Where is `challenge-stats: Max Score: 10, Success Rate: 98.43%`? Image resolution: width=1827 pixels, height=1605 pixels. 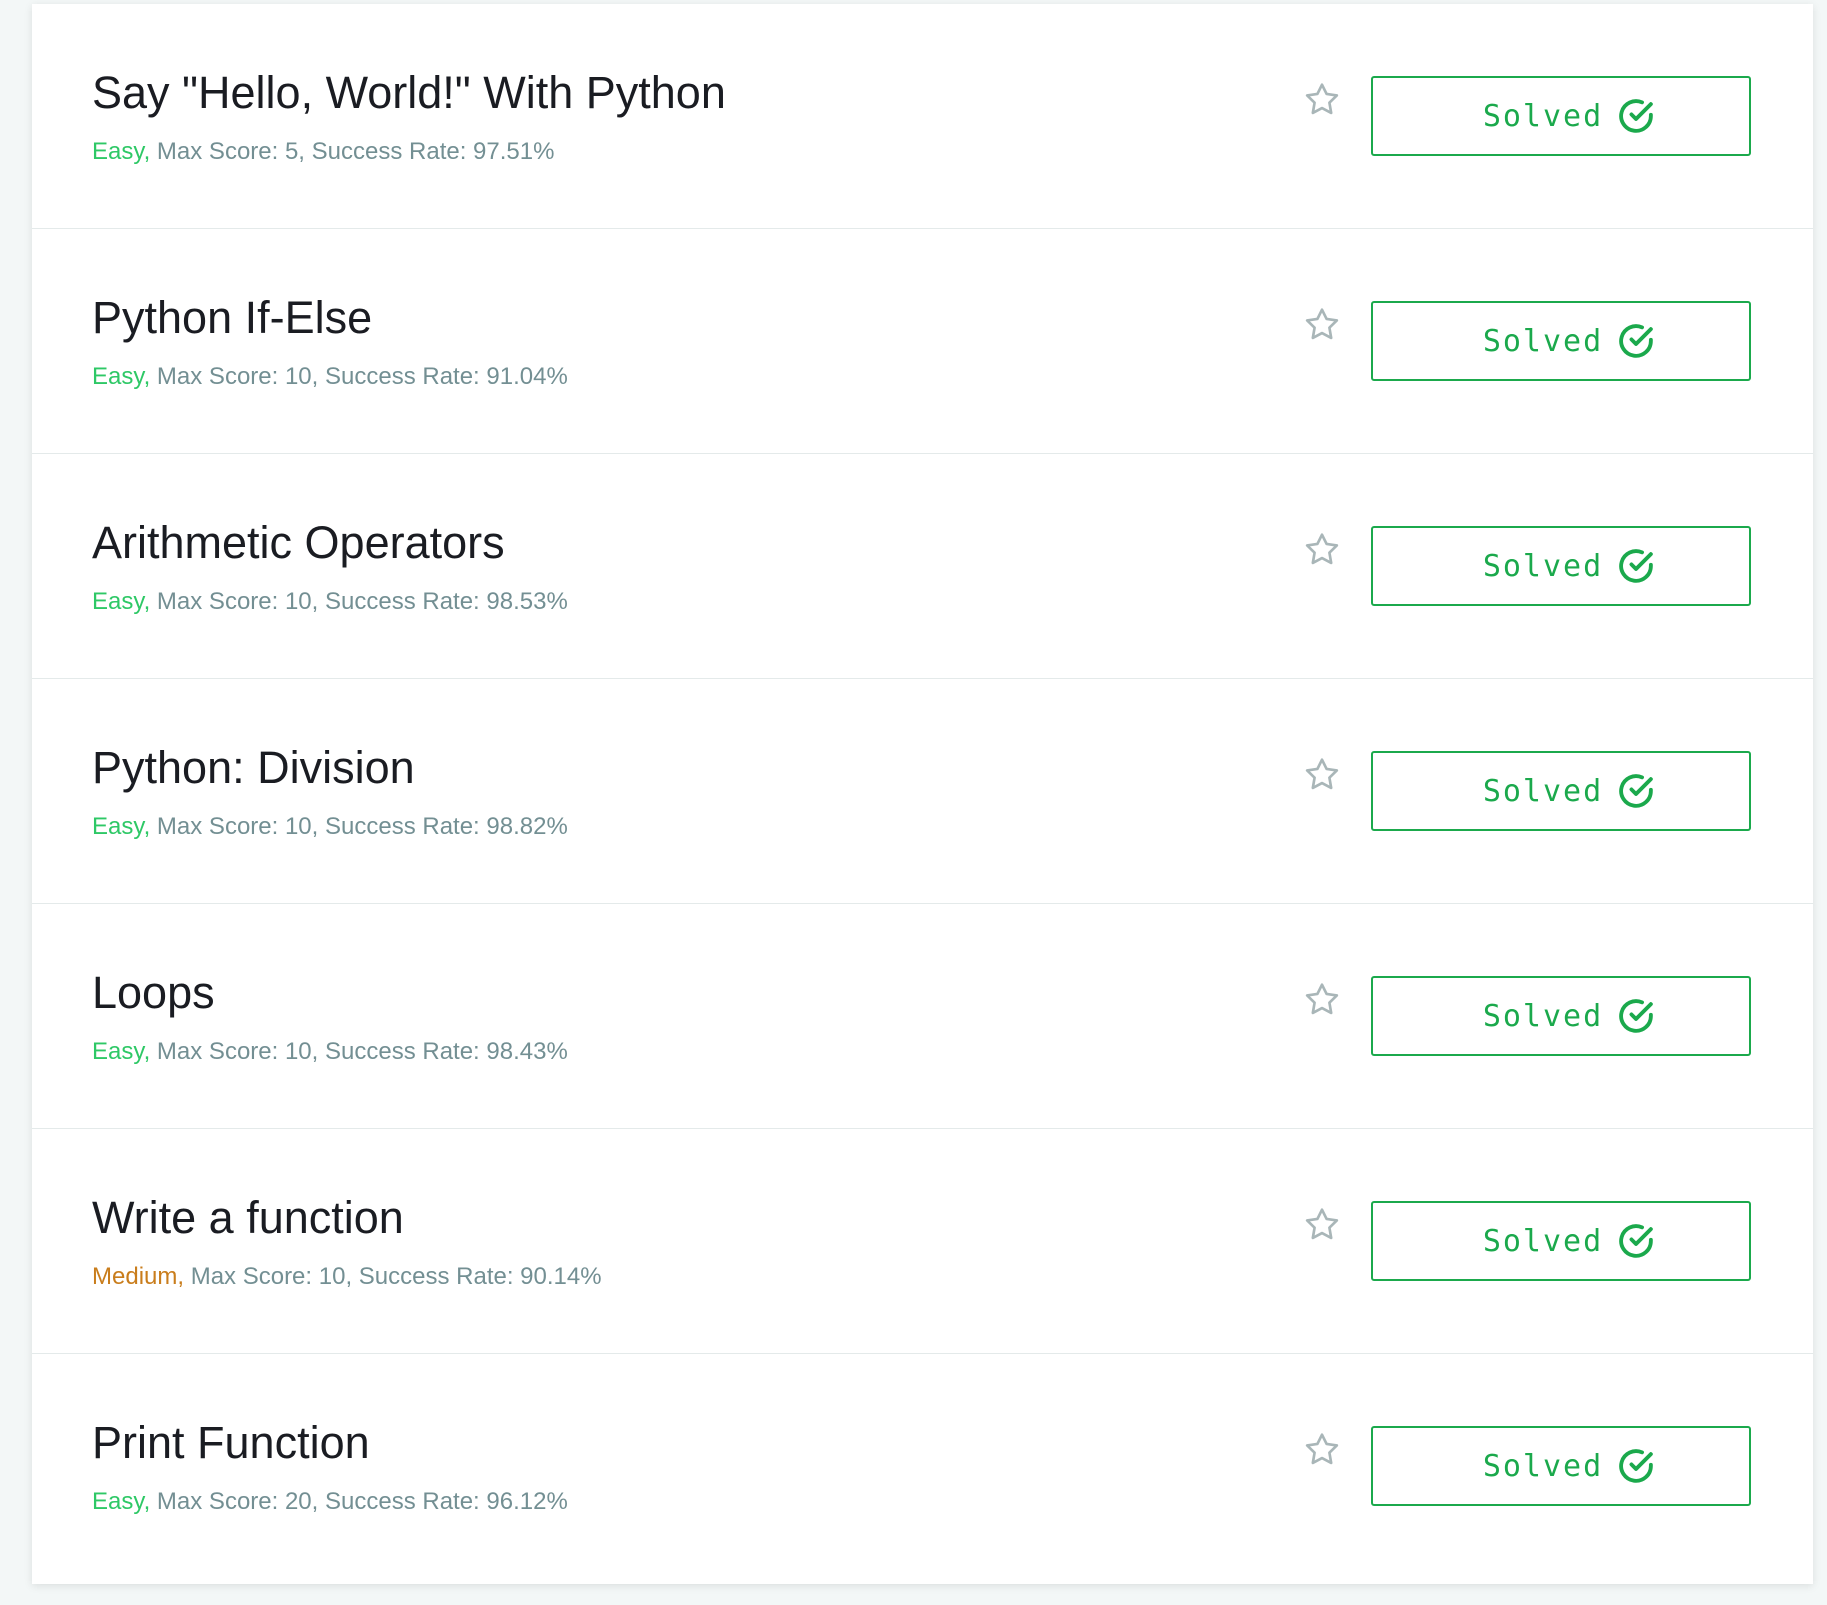 challenge-stats: Max Score: 10, Success Rate: 98.43% is located at coordinates (362, 1051).